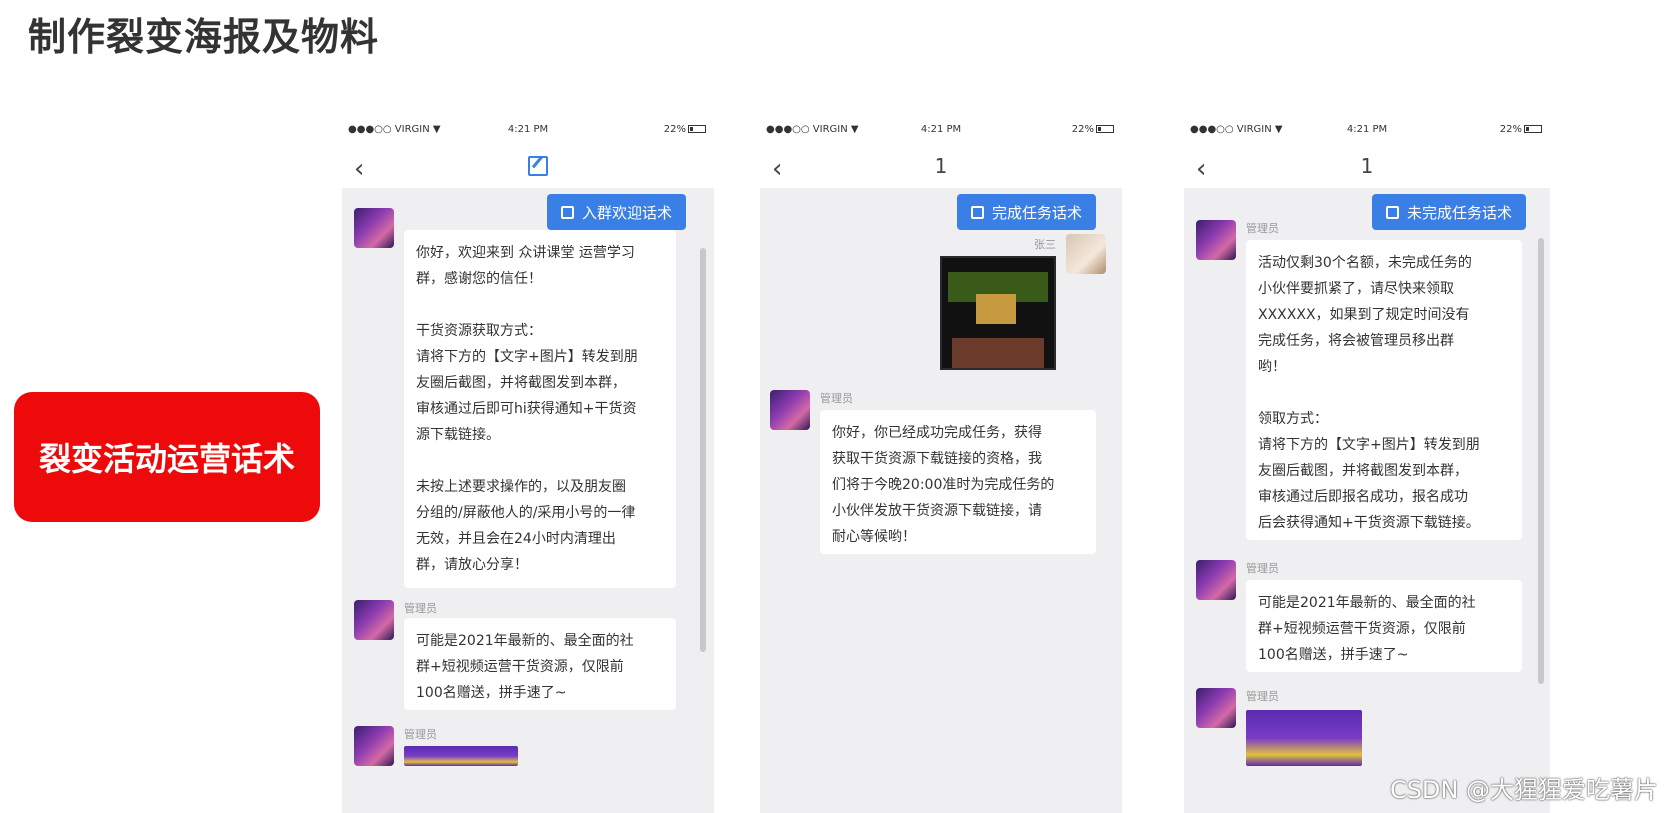  What do you see at coordinates (1523, 790) in the screenshot?
I see `watermark: CSDN @大猩猩爱吃薯片` at bounding box center [1523, 790].